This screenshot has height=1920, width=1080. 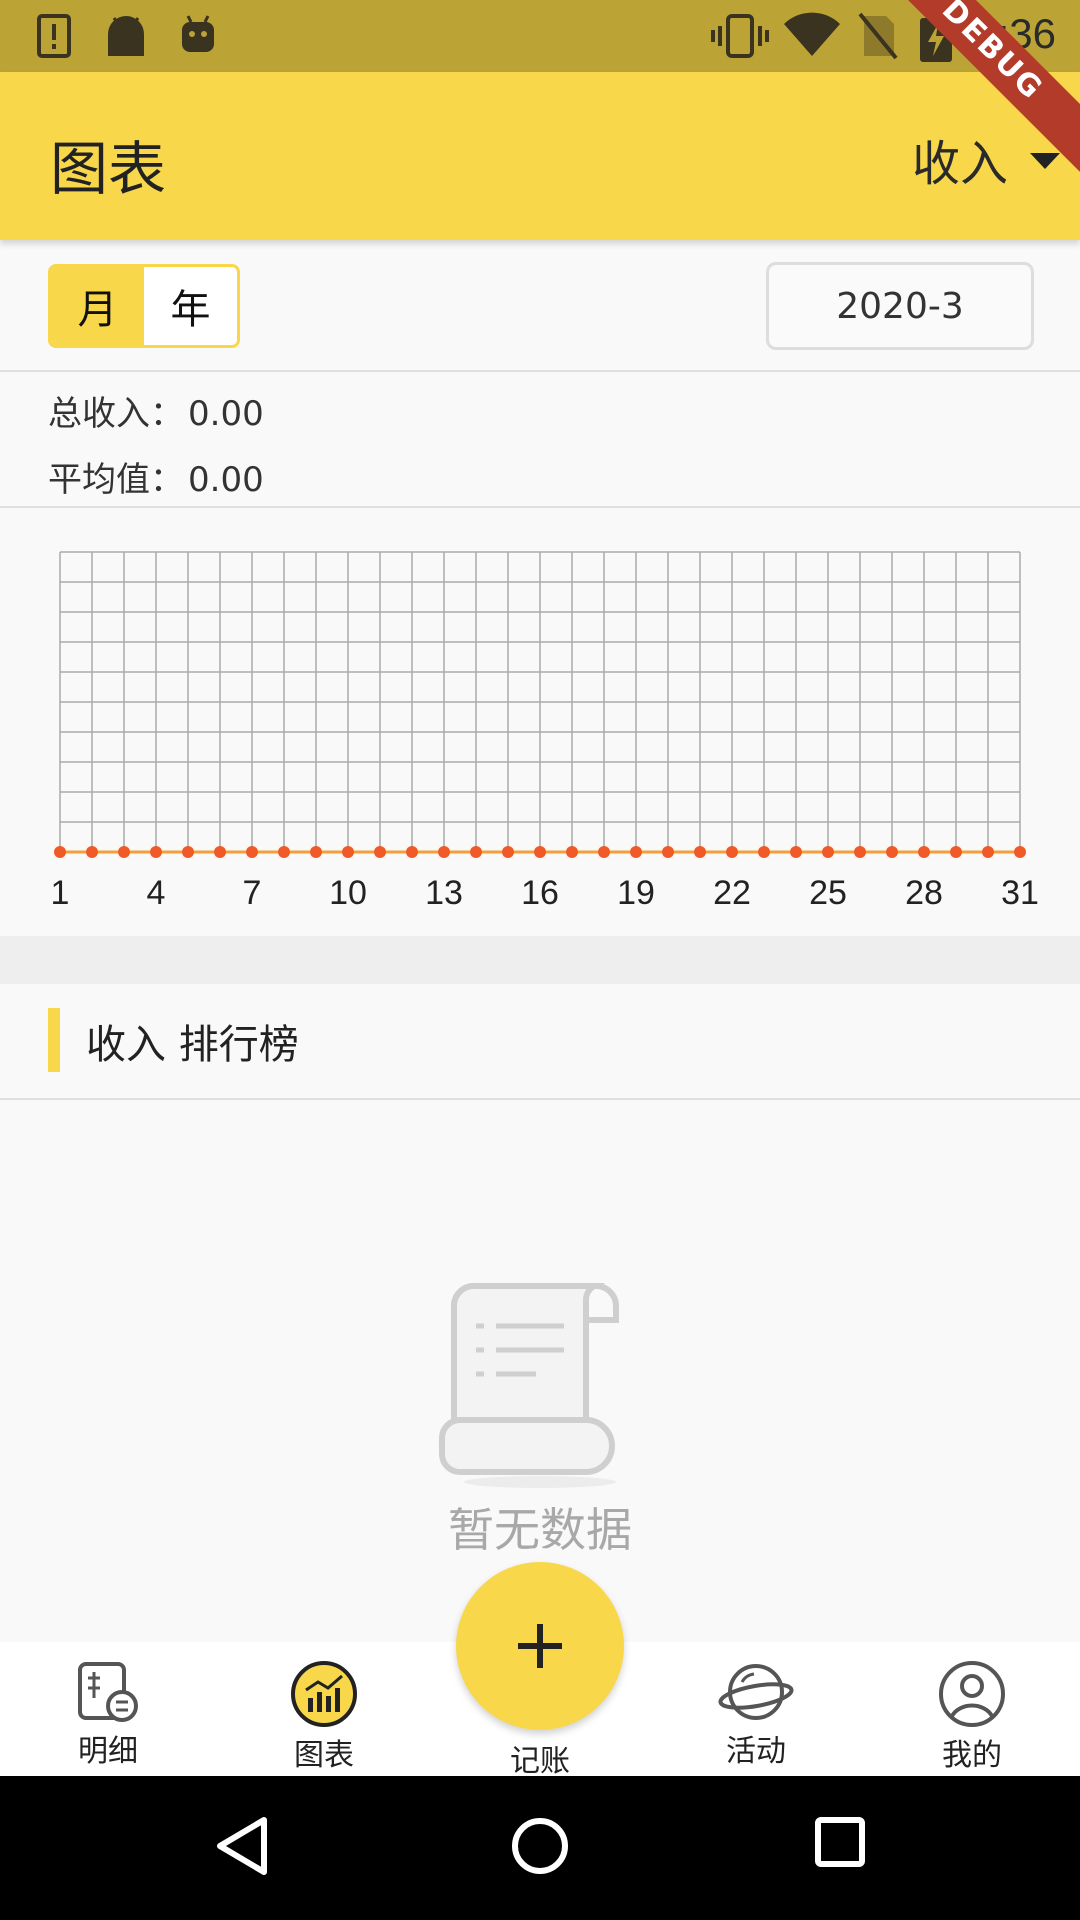 What do you see at coordinates (156, 893) in the screenshot?
I see `x-tick-label: 4` at bounding box center [156, 893].